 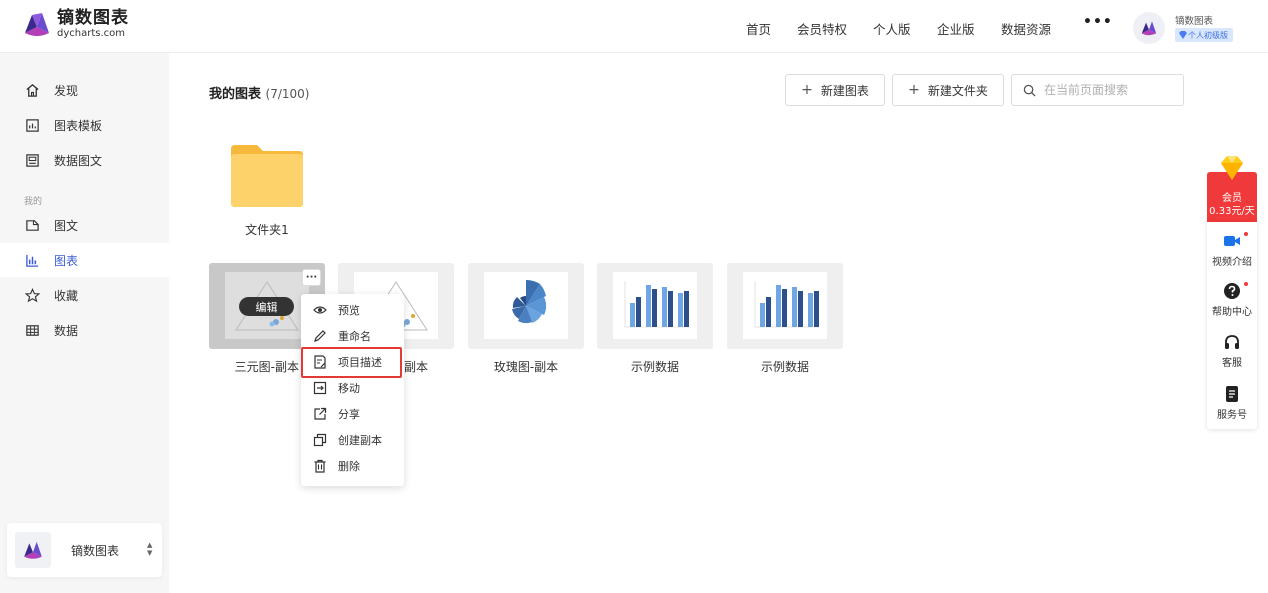 What do you see at coordinates (150, 549) in the screenshot?
I see `sort-caret-icon: ▲ ▼` at bounding box center [150, 549].